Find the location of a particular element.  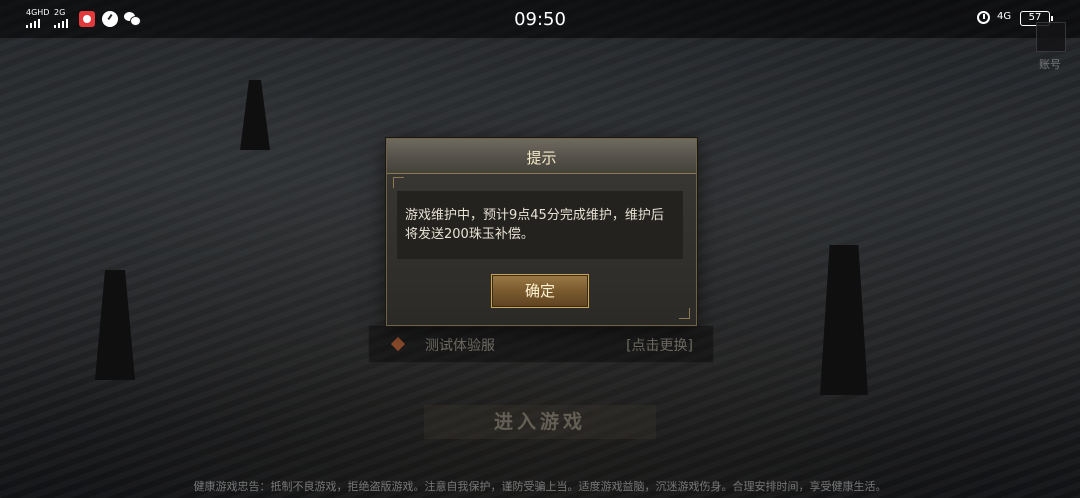

account-icon is located at coordinates (1051, 37).